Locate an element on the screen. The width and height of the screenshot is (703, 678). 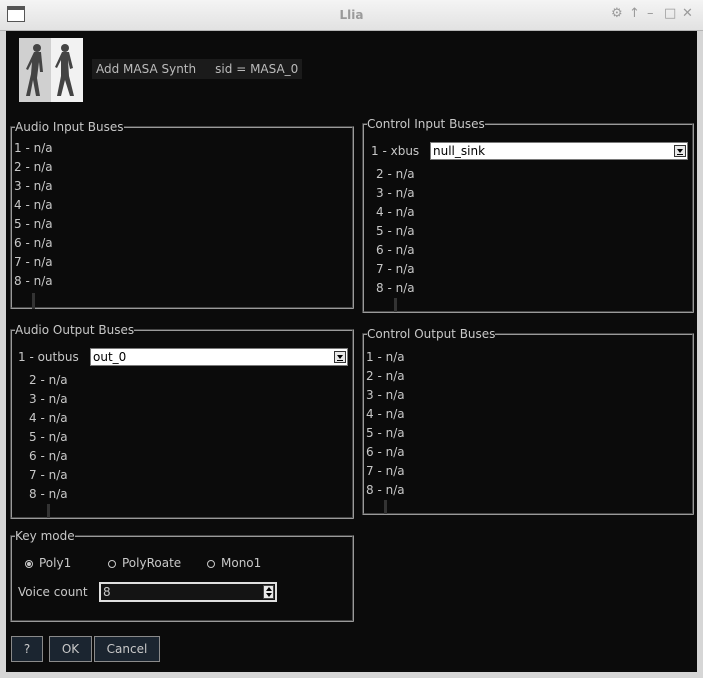
control-output-bus-4: 4 - n/a is located at coordinates (385, 414).